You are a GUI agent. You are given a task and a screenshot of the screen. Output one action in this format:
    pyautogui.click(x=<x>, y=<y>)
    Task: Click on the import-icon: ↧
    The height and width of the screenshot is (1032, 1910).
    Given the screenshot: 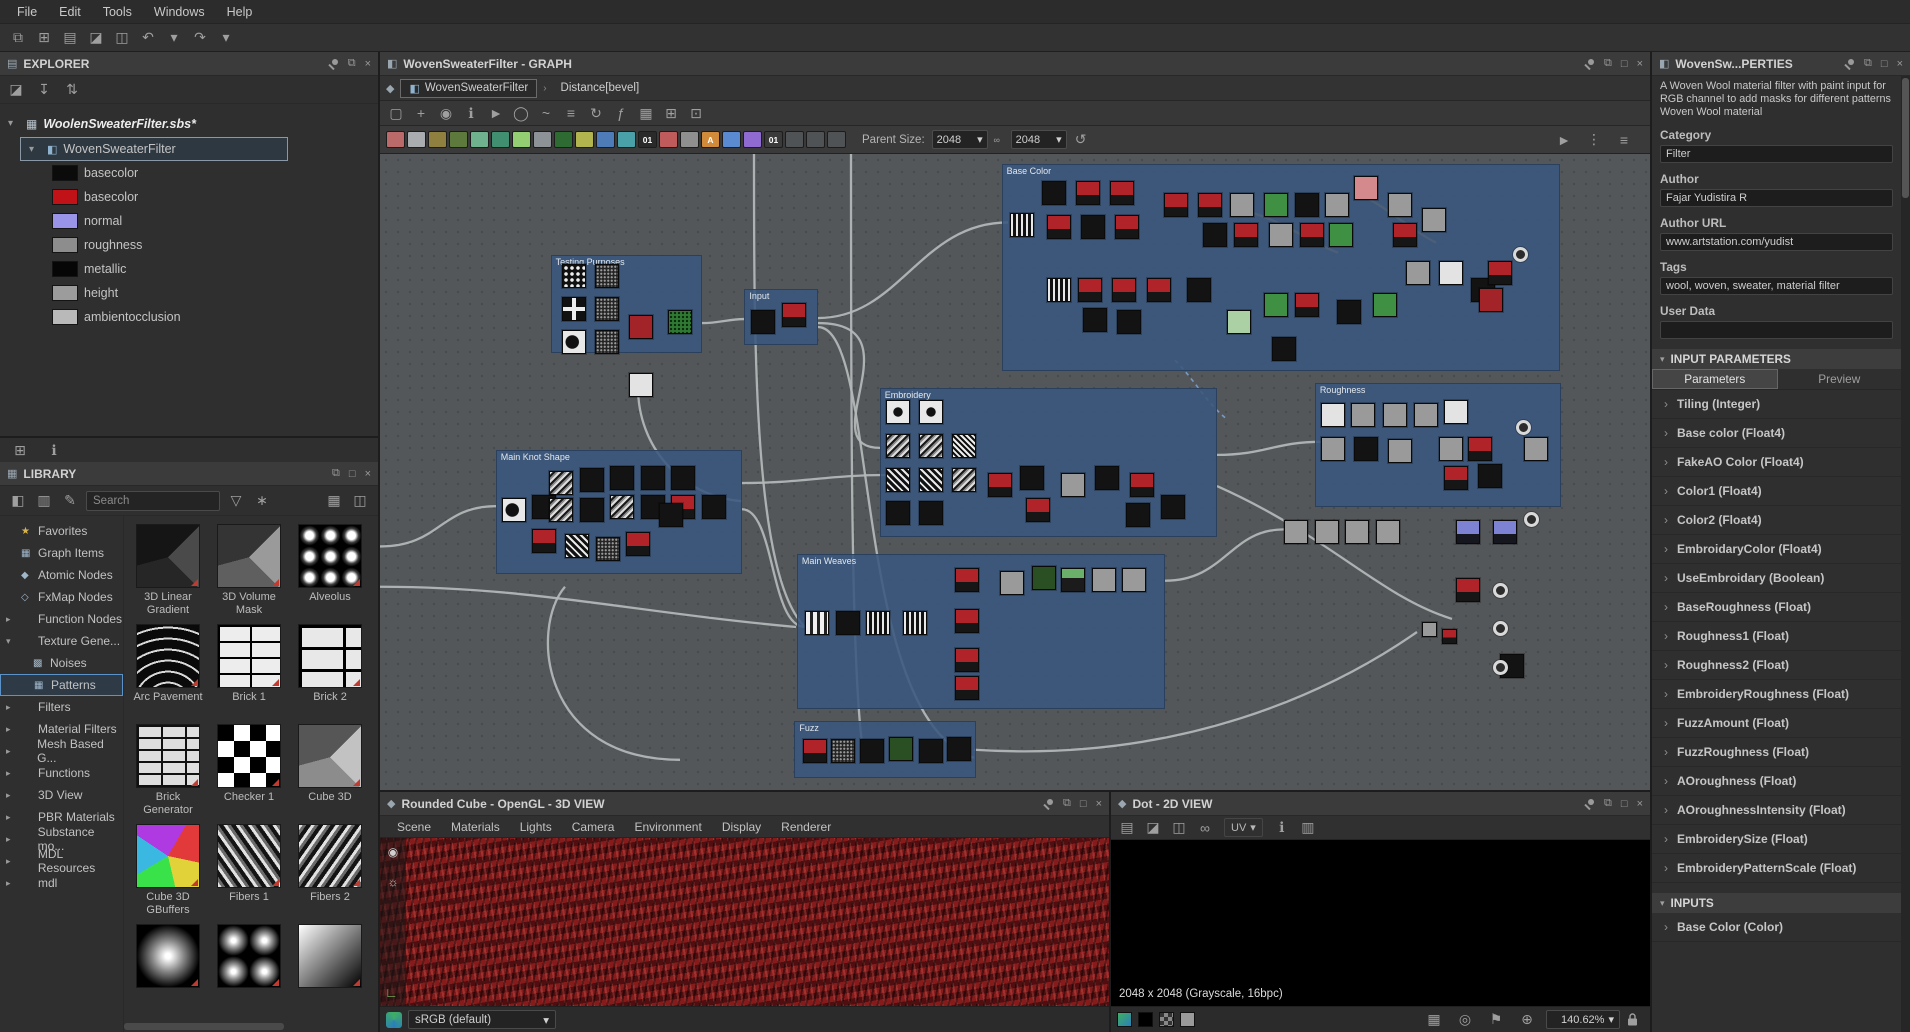 What is the action you would take?
    pyautogui.click(x=44, y=90)
    